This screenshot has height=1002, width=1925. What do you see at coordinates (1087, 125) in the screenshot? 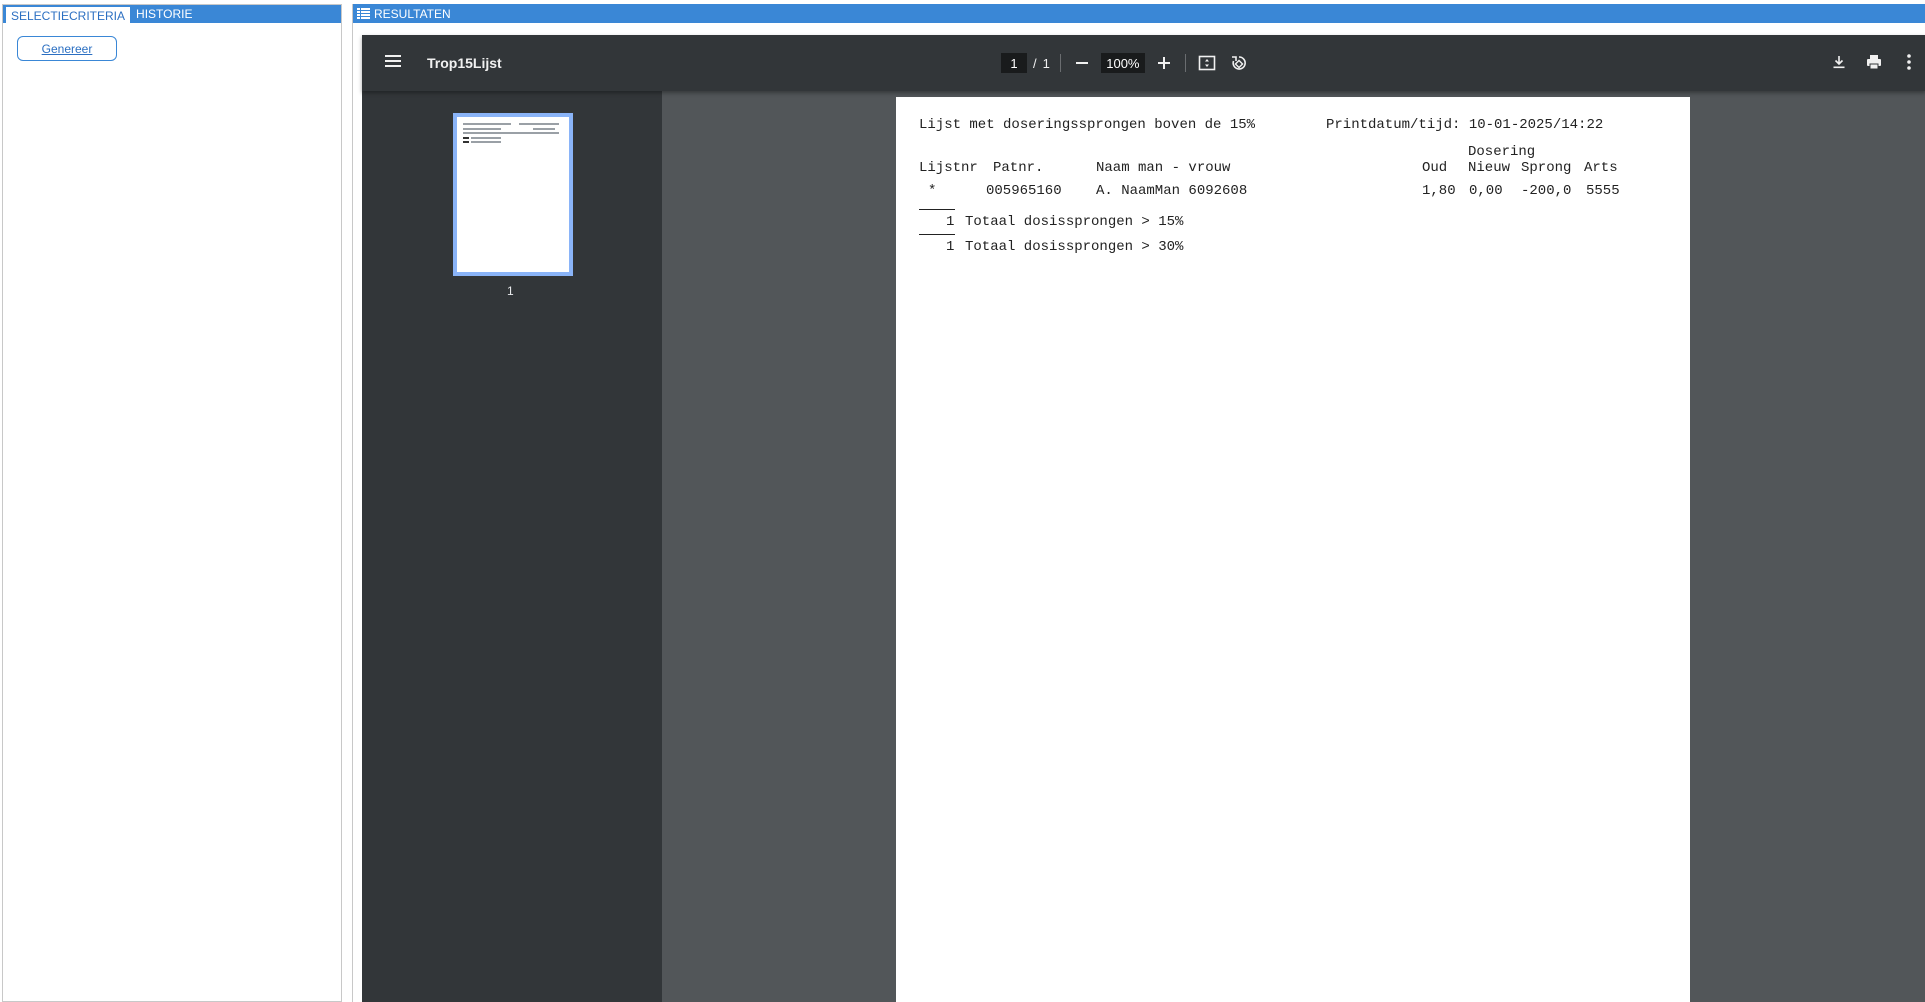
I see `report-title: Lijst met doseringssprongen boven de 15%` at bounding box center [1087, 125].